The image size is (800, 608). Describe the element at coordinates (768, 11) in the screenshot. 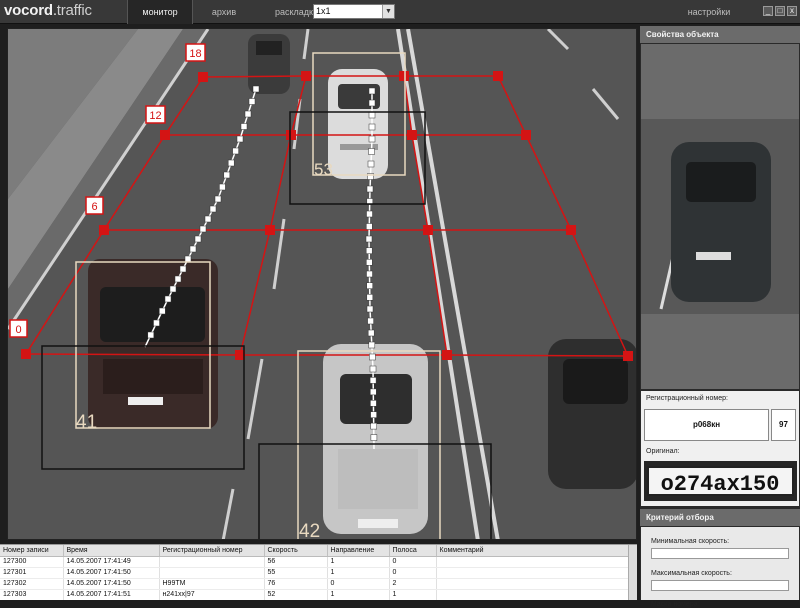

I see `minimize-button: _` at that location.